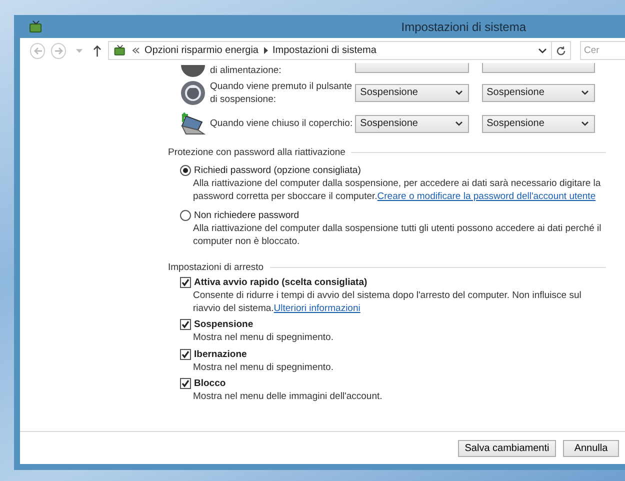  I want to click on breadcrumb: Impostazioni di sistema, so click(324, 50).